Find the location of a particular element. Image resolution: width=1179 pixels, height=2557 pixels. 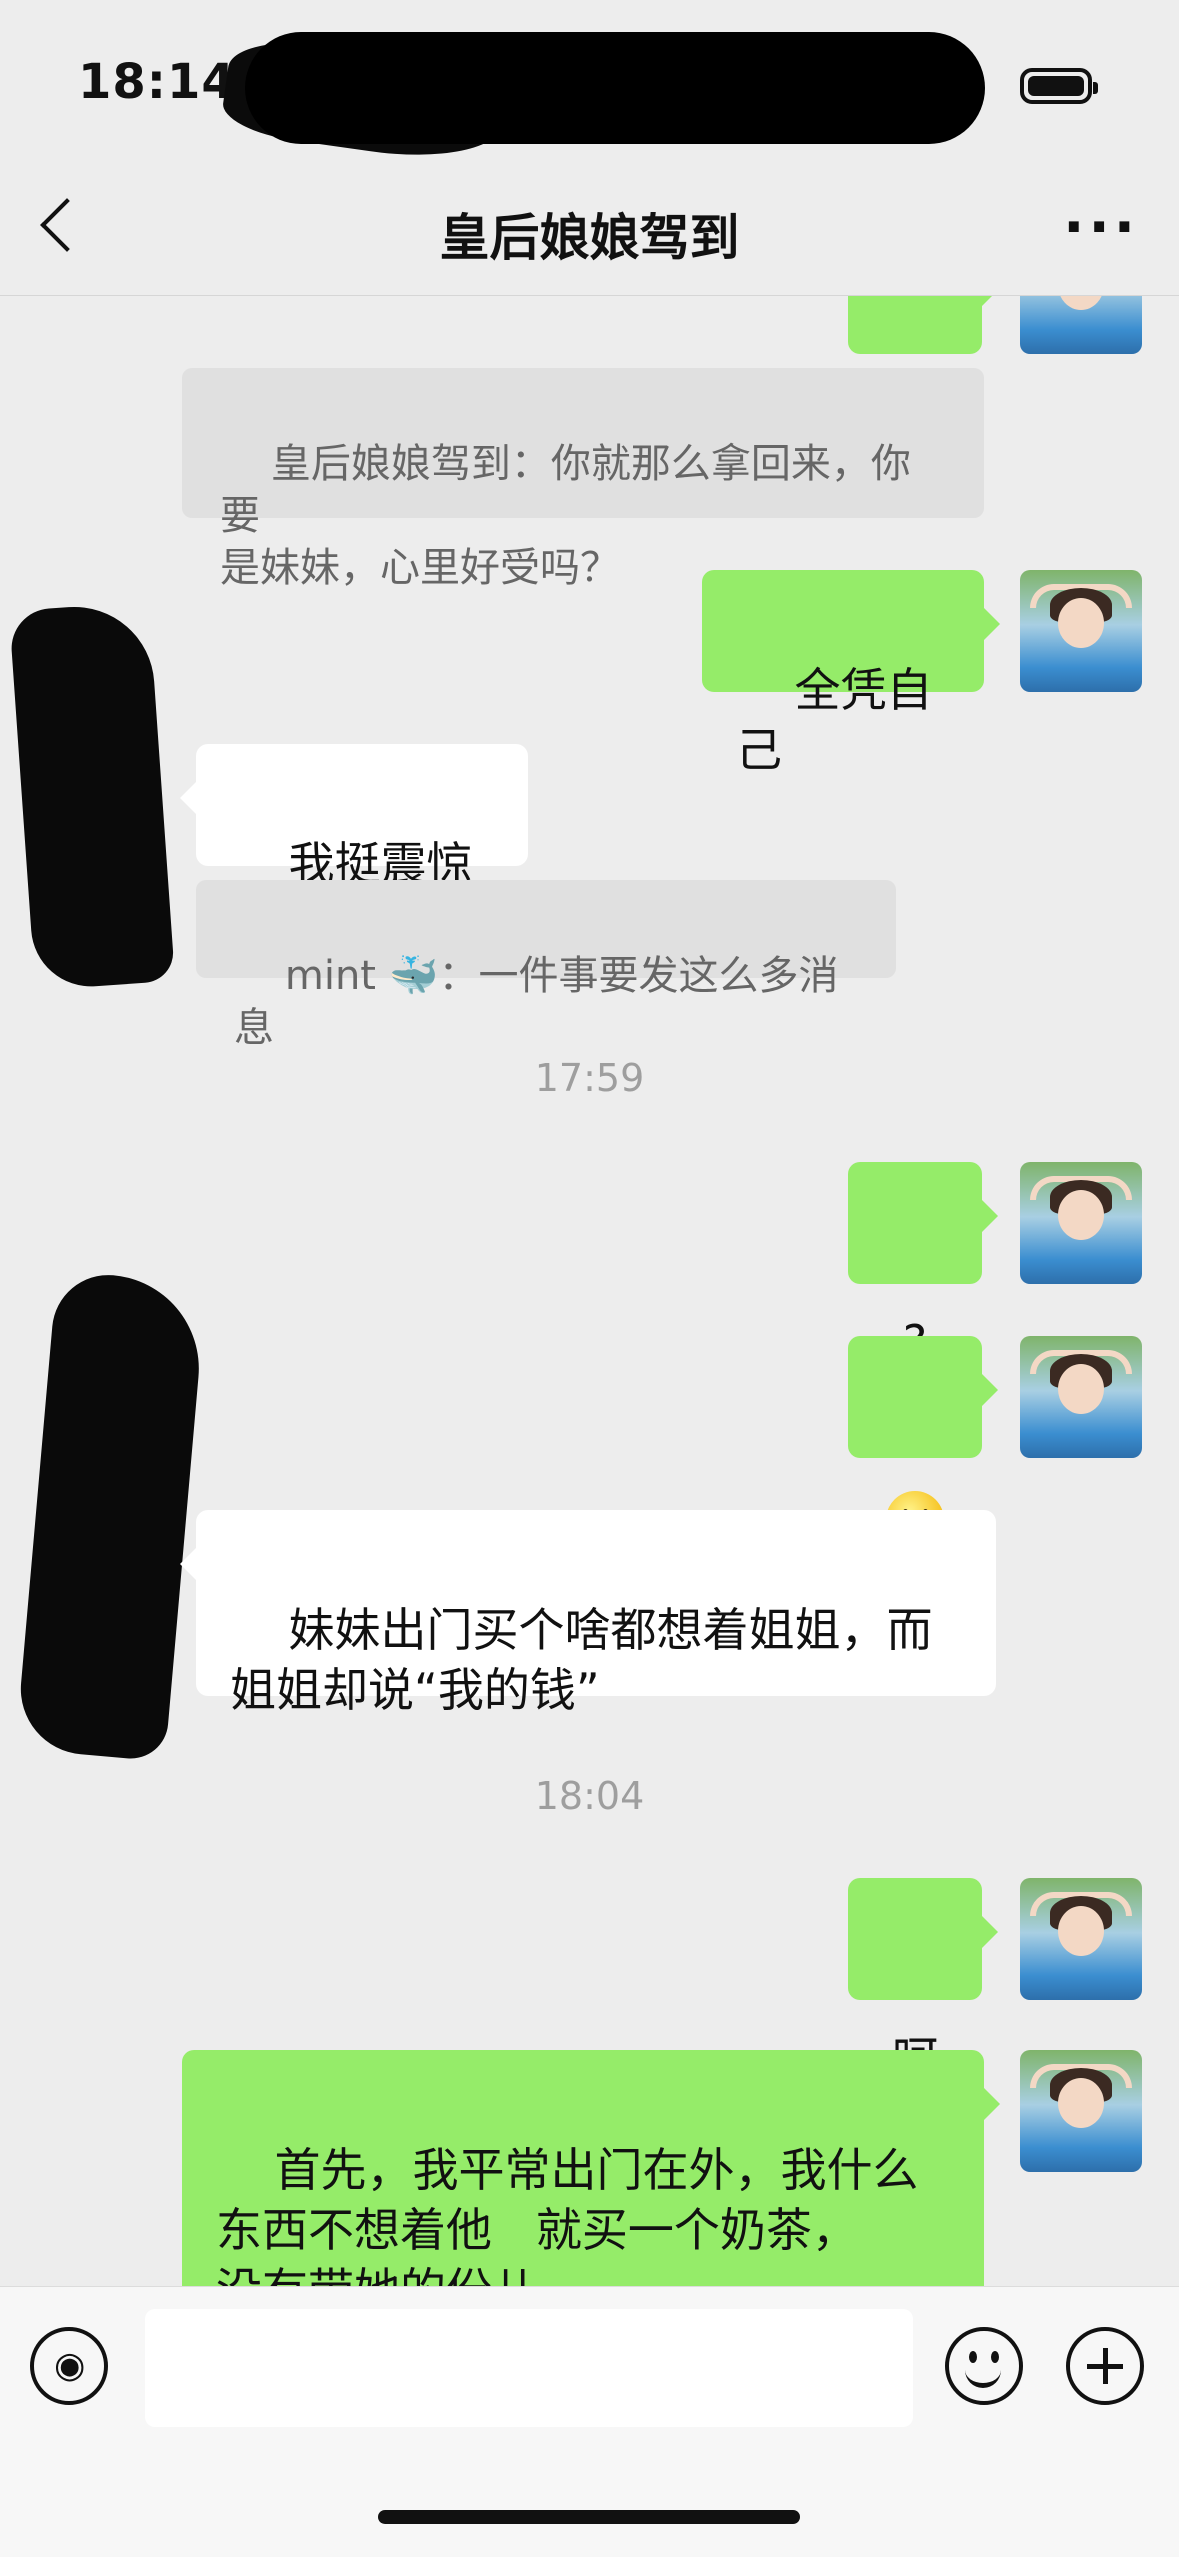

voice-icon: ◉ is located at coordinates (69, 2366).